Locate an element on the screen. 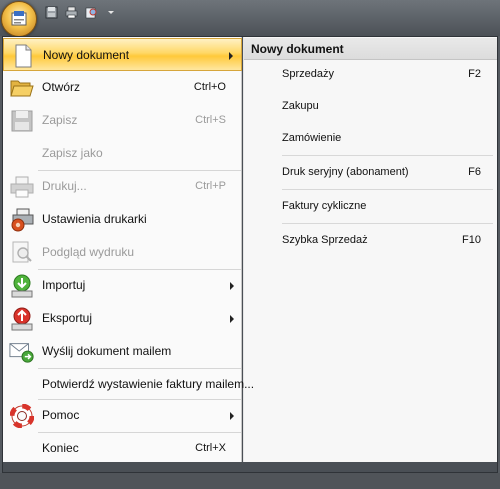 This screenshot has width=500, height=489. submenu-item-purchase: Zakupu is located at coordinates (370, 106).